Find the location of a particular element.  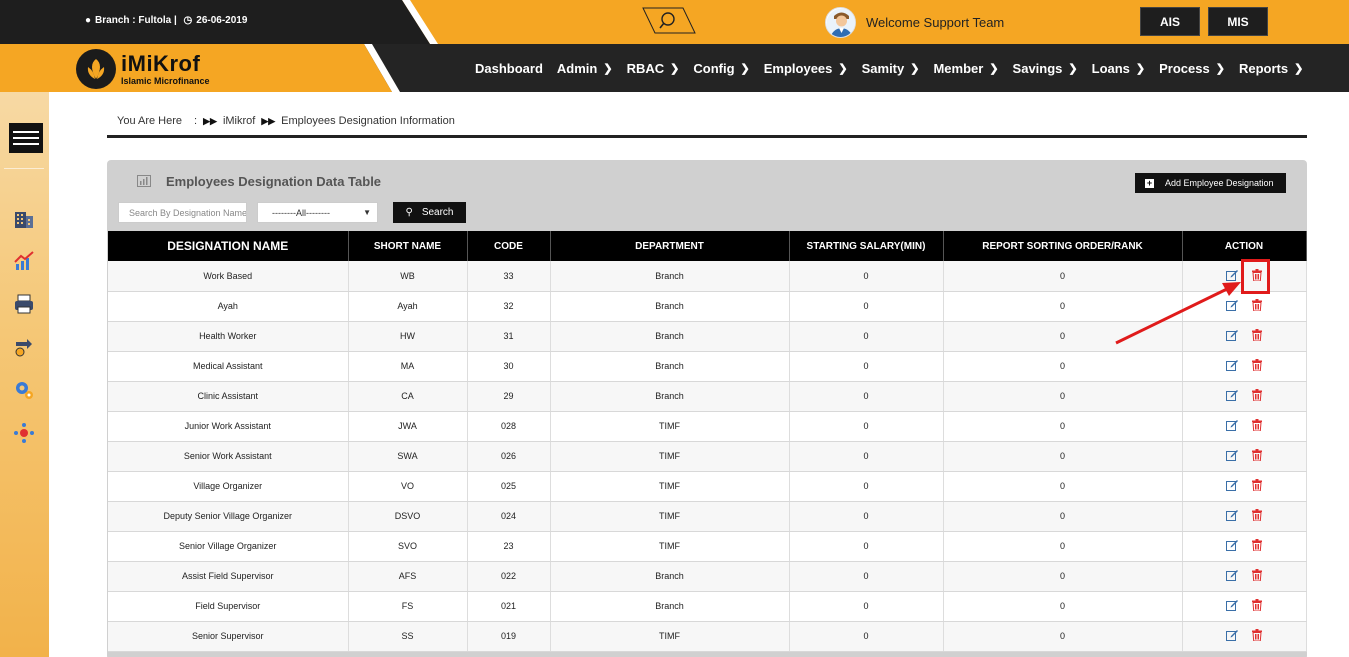

mis-button: MIS is located at coordinates (1238, 21).